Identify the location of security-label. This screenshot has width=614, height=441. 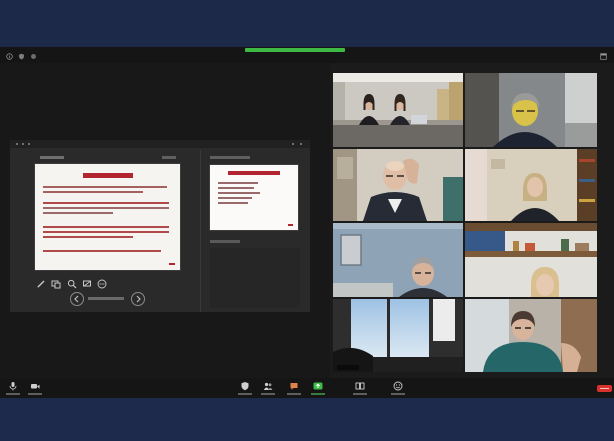
(245, 394).